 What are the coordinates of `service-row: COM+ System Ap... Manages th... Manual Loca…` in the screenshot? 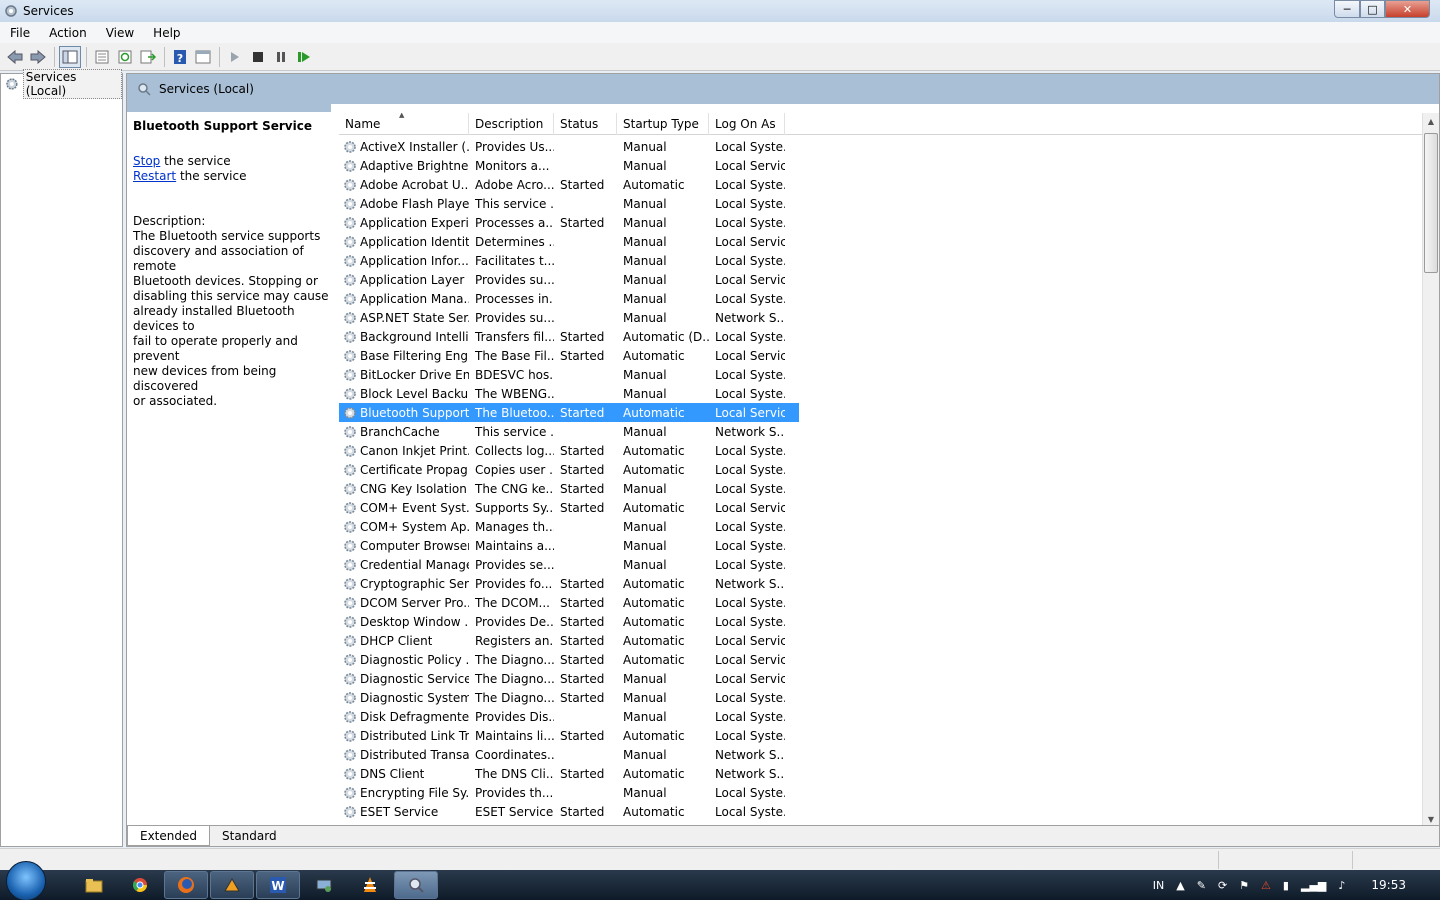 It's located at (569, 526).